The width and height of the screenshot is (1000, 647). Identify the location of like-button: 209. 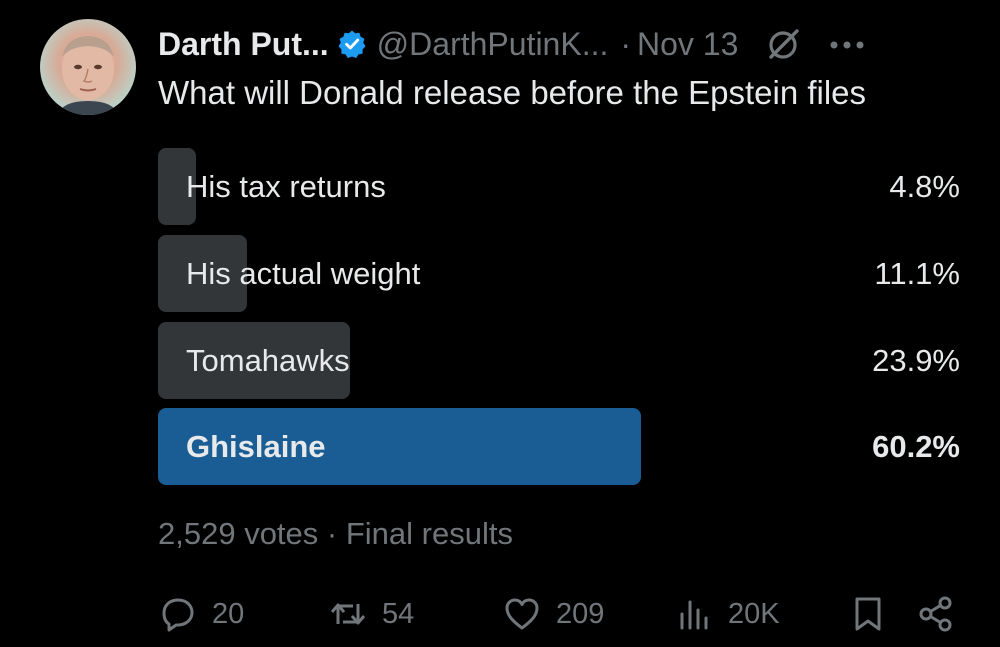
(553, 614).